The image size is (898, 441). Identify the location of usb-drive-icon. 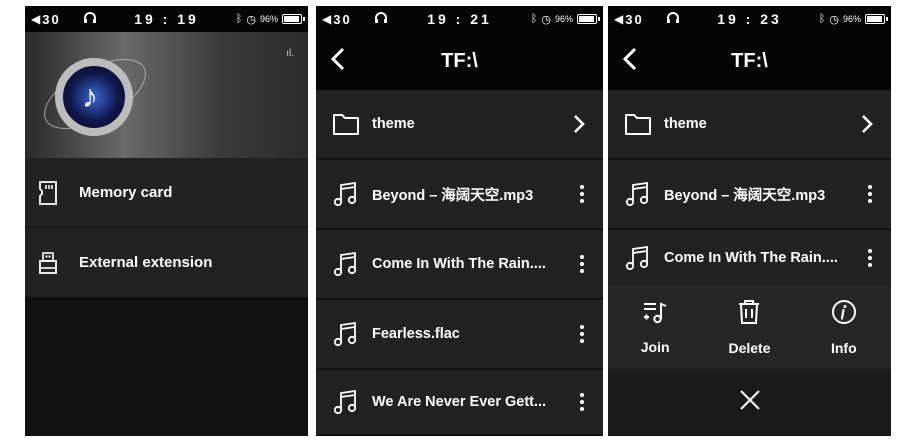
(48, 263).